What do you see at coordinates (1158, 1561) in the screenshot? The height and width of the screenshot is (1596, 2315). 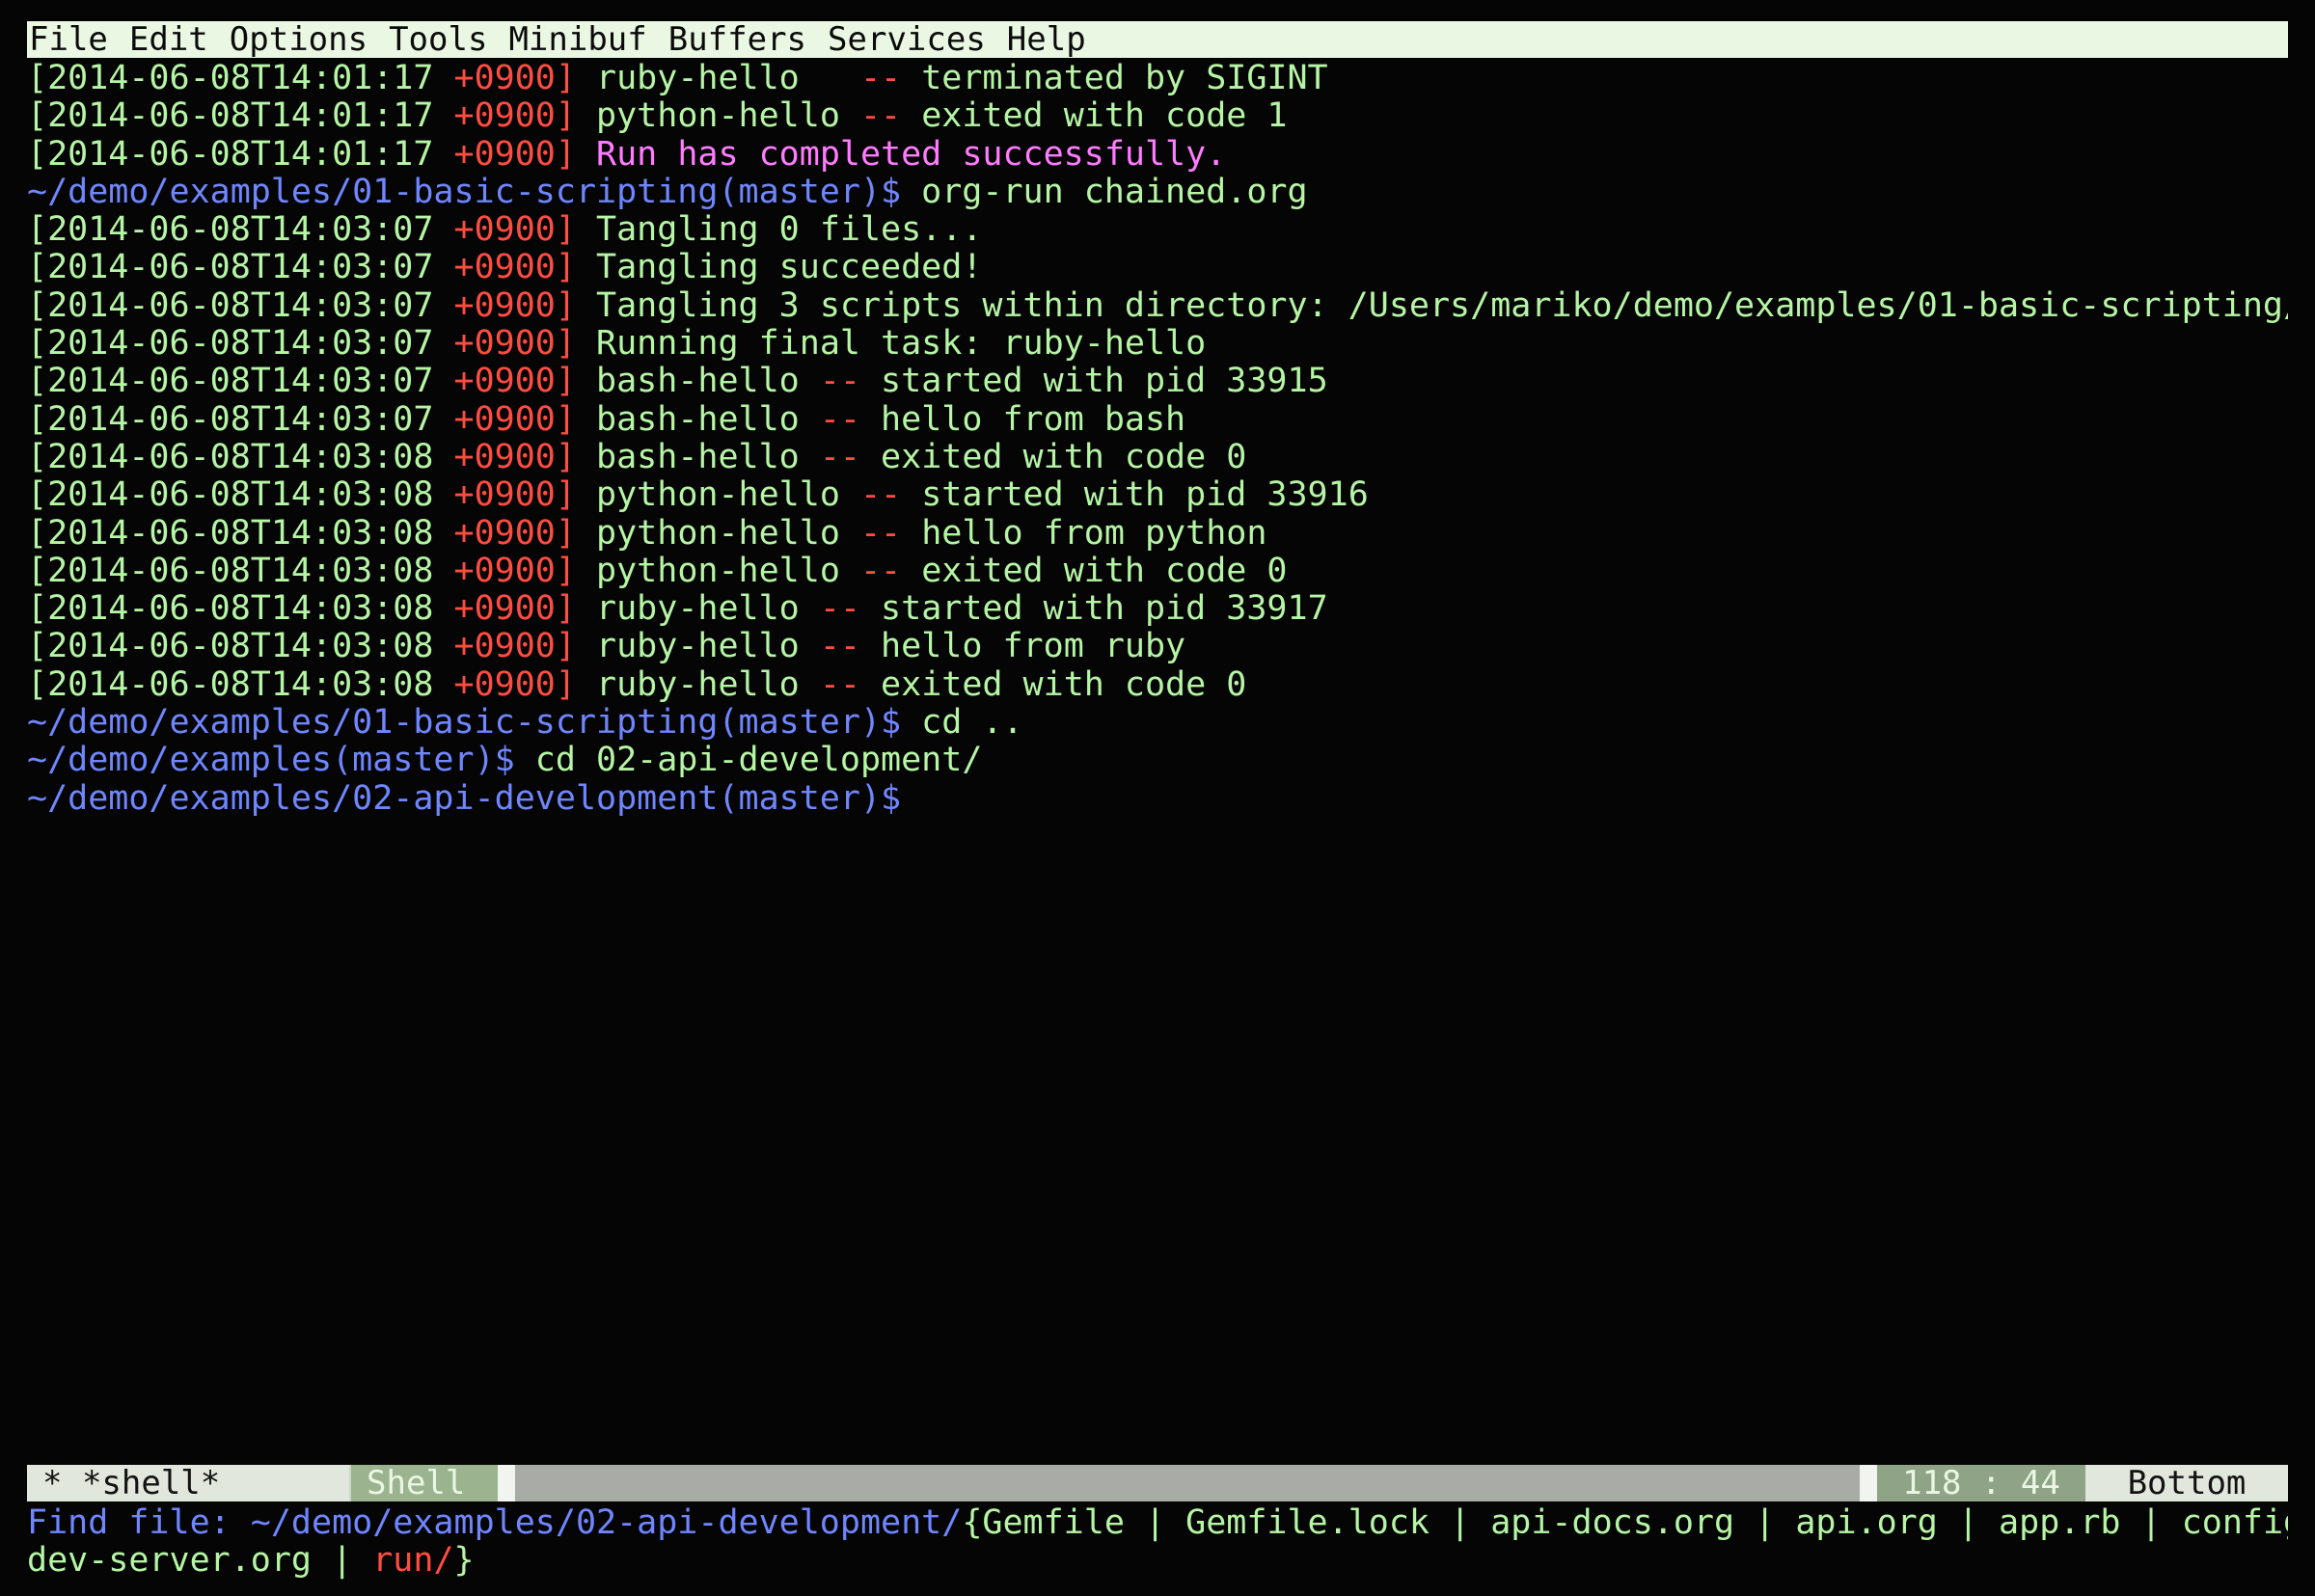 I see `minibuffer-line: dev-server.org | run/}` at bounding box center [1158, 1561].